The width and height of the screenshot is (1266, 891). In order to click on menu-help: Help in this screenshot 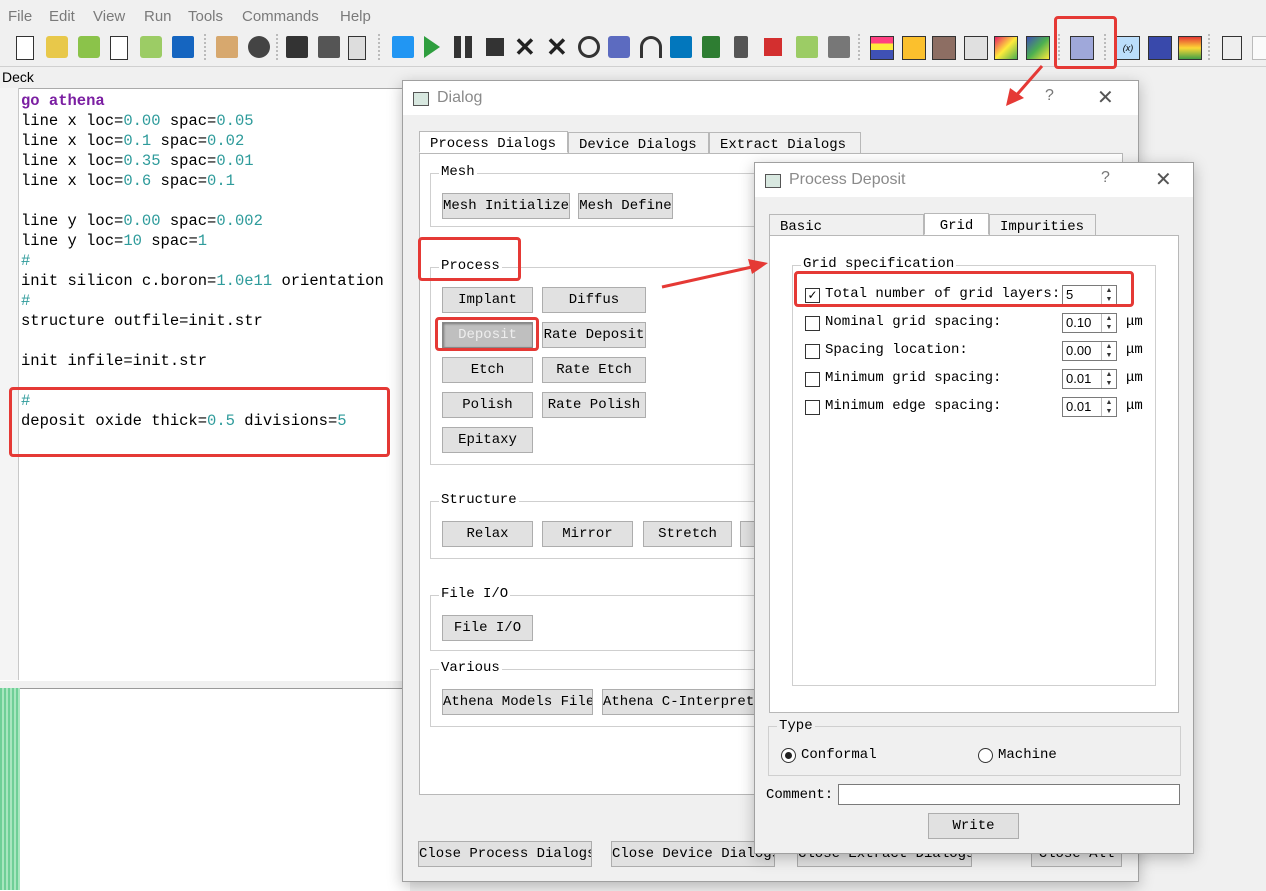, I will do `click(355, 16)`.